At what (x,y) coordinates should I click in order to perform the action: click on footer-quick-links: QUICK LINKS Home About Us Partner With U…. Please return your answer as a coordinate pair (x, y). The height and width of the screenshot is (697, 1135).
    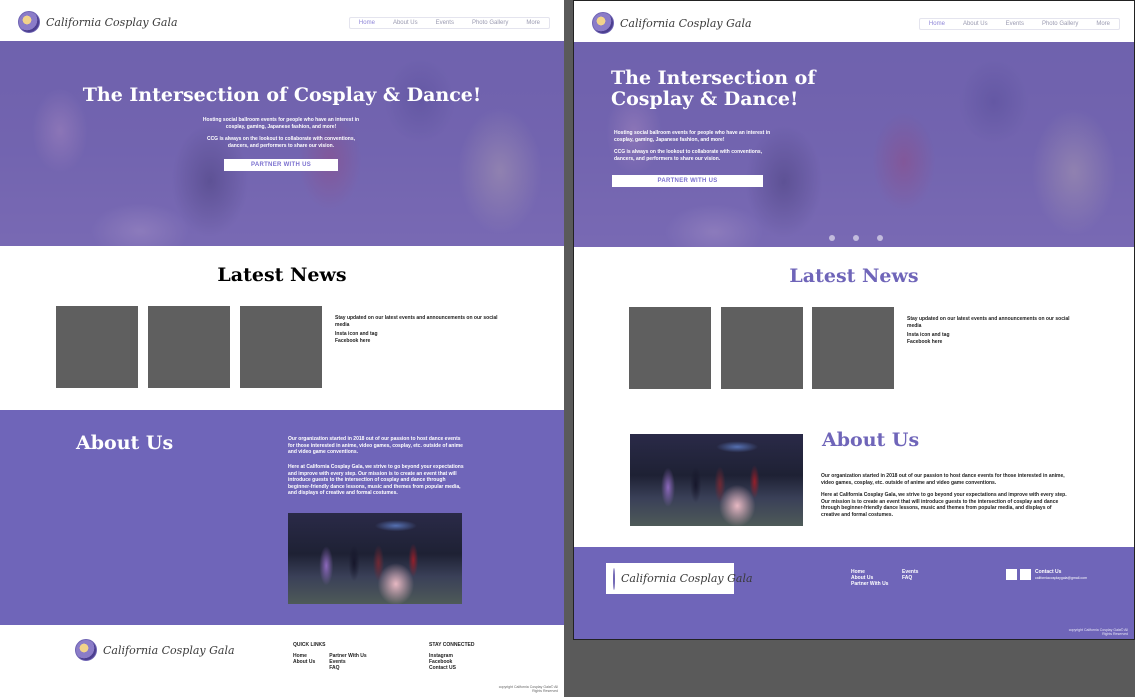
    Looking at the image, I should click on (330, 656).